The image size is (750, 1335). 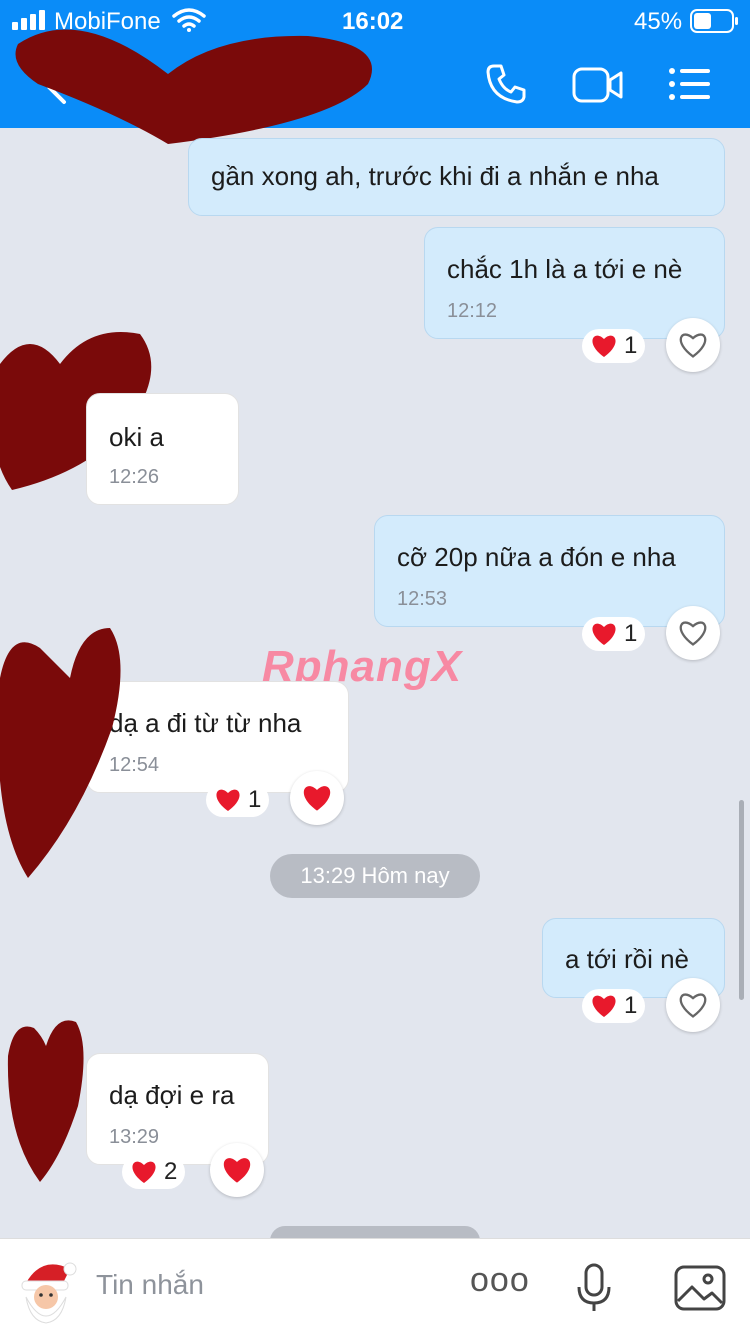 What do you see at coordinates (594, 1290) in the screenshot?
I see `microphone-icon` at bounding box center [594, 1290].